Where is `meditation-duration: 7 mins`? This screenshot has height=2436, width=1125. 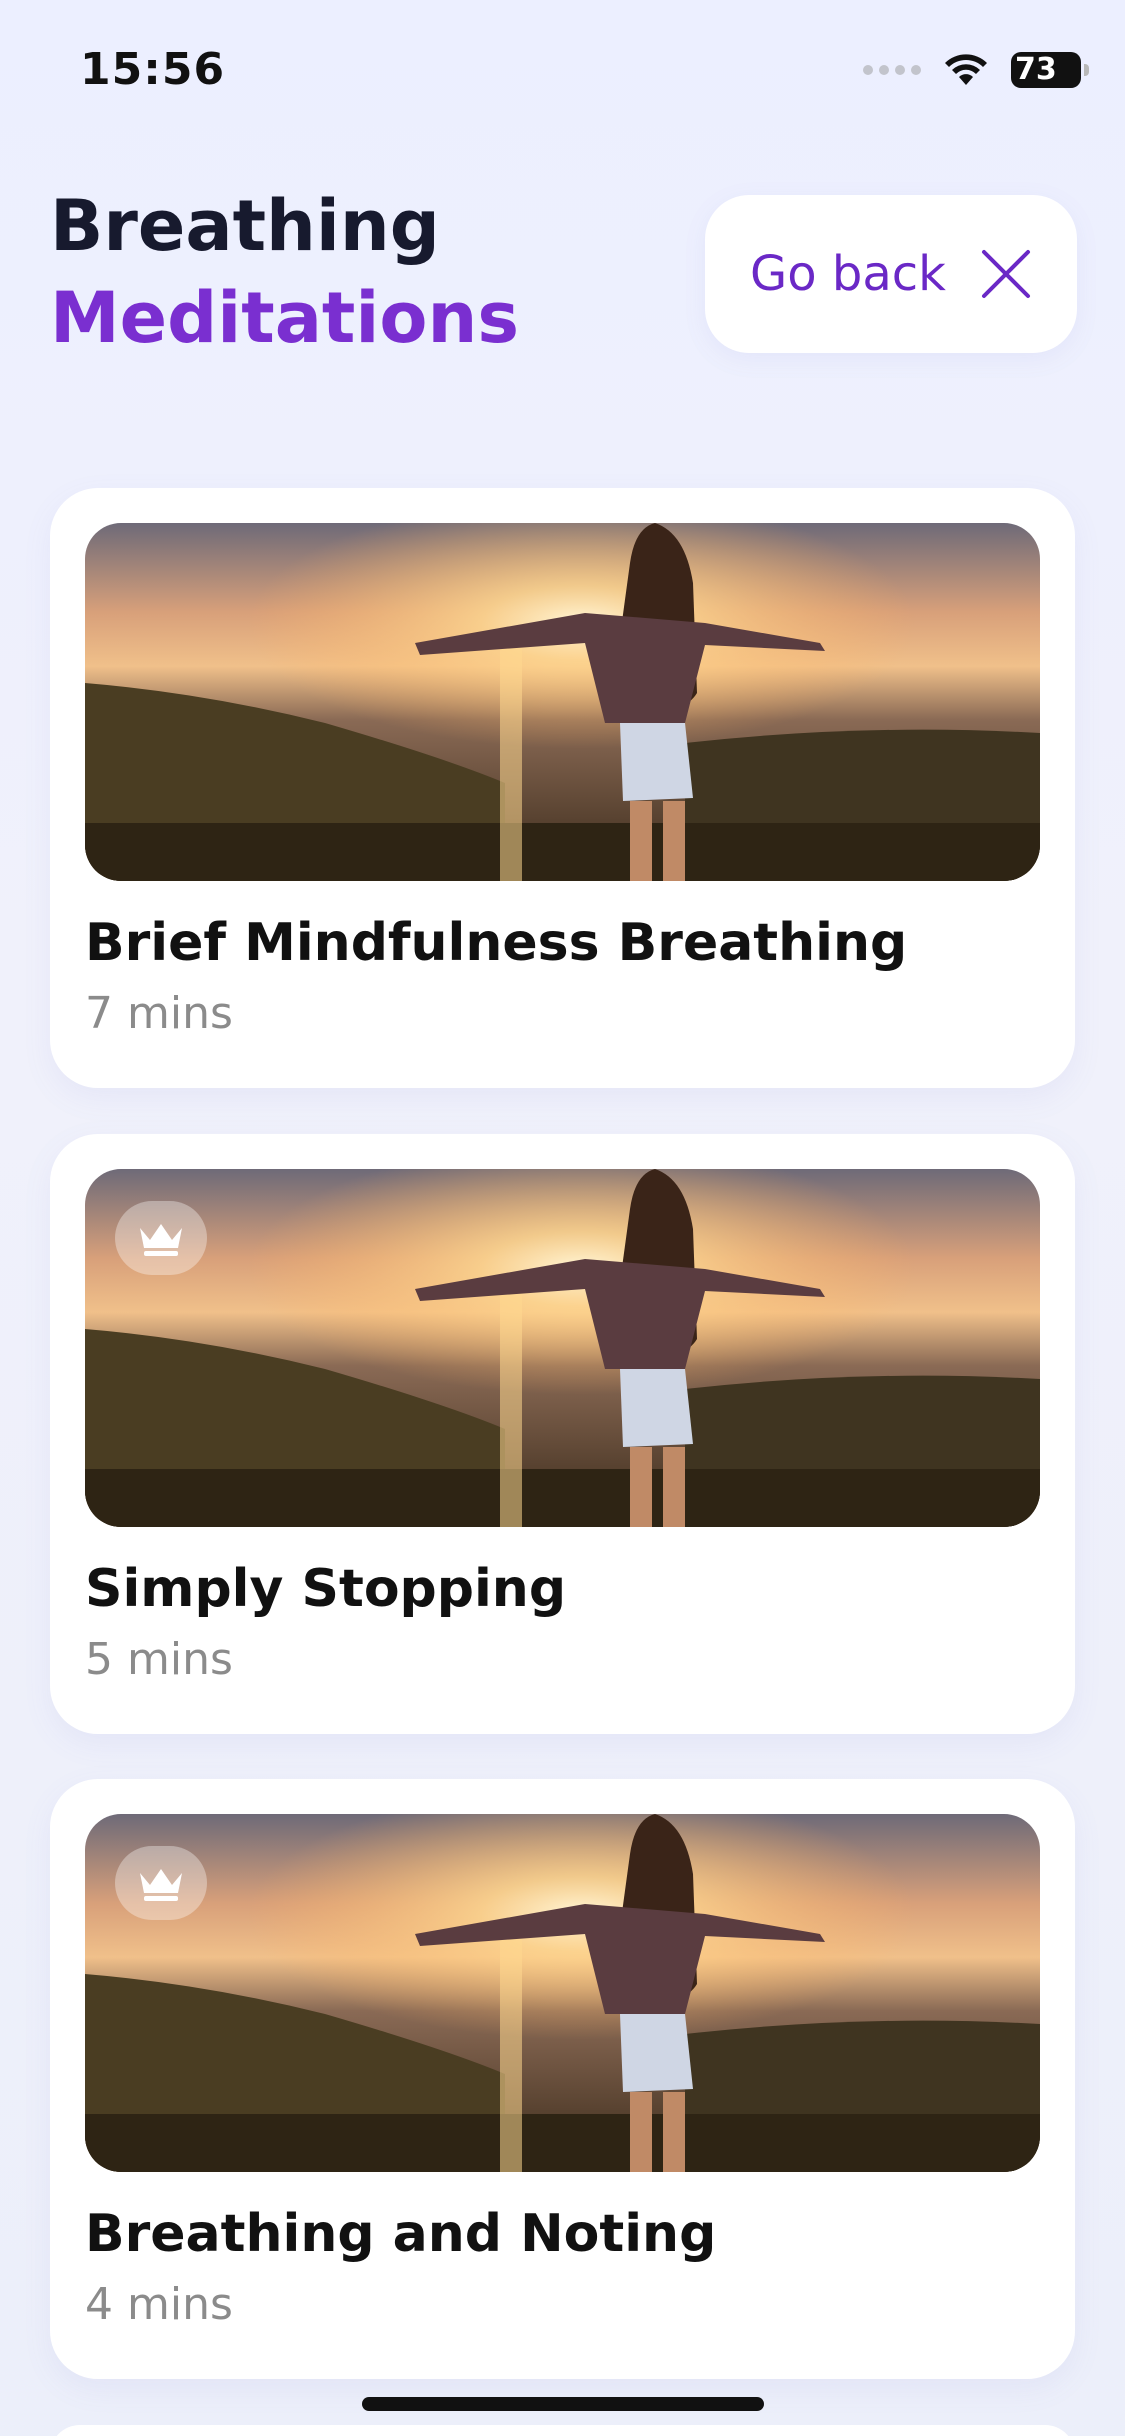
meditation-duration: 7 mins is located at coordinates (159, 1013).